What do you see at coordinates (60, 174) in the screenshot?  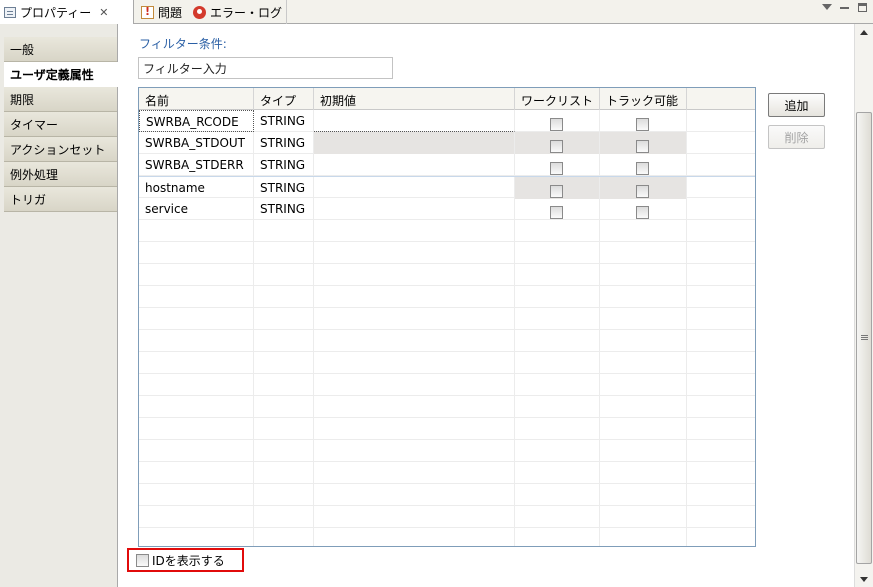 I see `nav-item-exception: 例外処理` at bounding box center [60, 174].